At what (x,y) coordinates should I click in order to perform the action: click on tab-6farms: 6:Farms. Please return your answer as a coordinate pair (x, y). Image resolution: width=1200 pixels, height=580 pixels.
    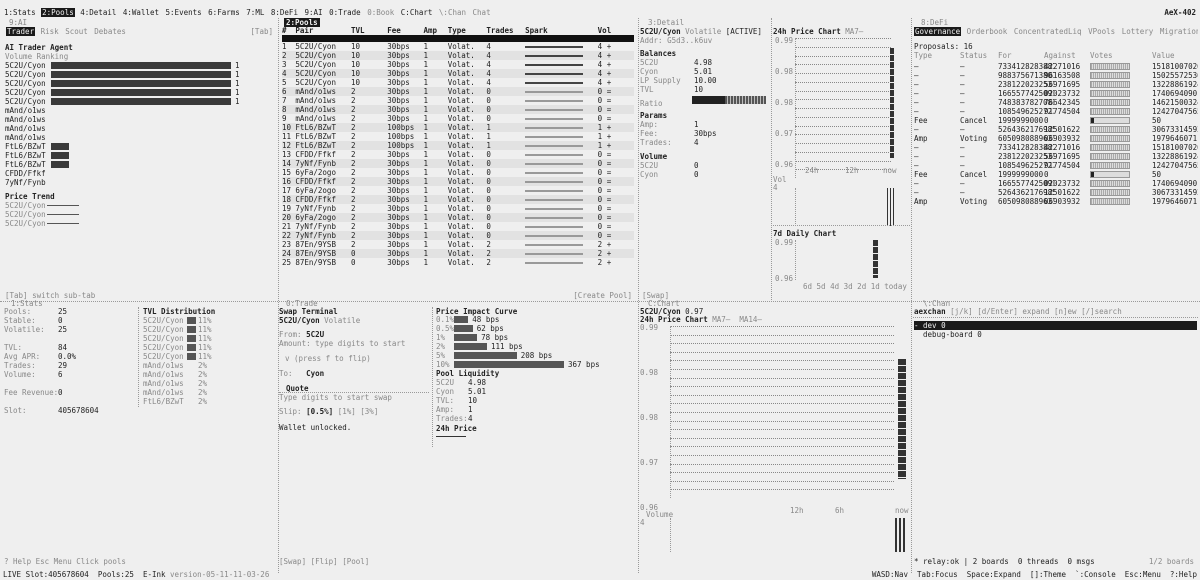
    Looking at the image, I should click on (224, 12).